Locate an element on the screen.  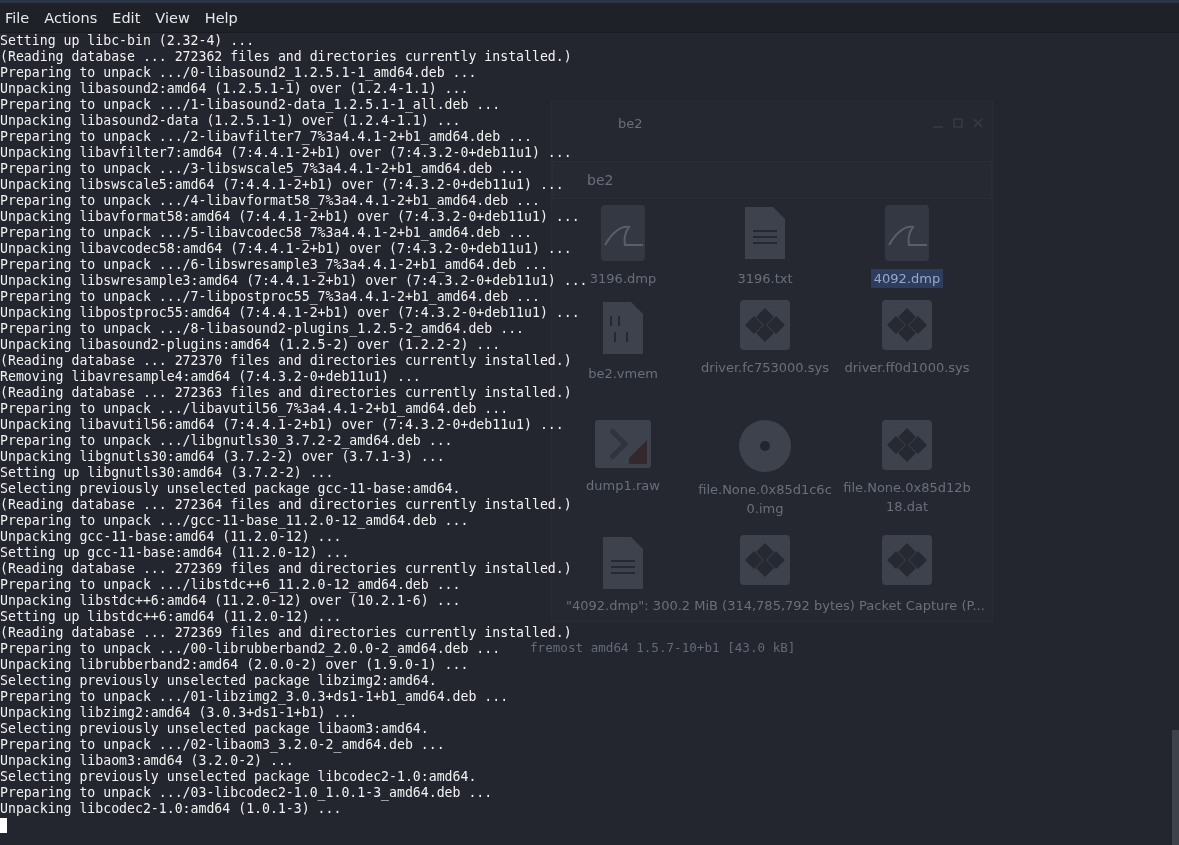
path-text: be2 is located at coordinates (601, 180).